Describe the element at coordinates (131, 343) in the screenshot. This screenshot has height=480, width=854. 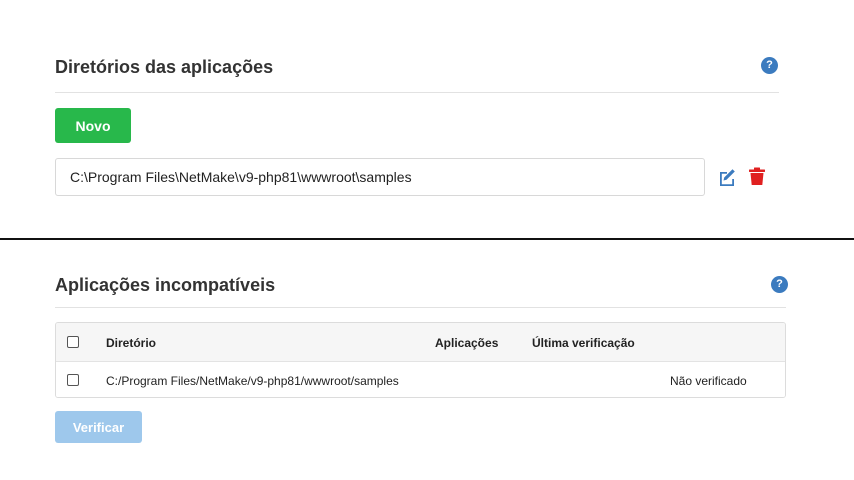
I see `column-header-directory: Diretório` at that location.